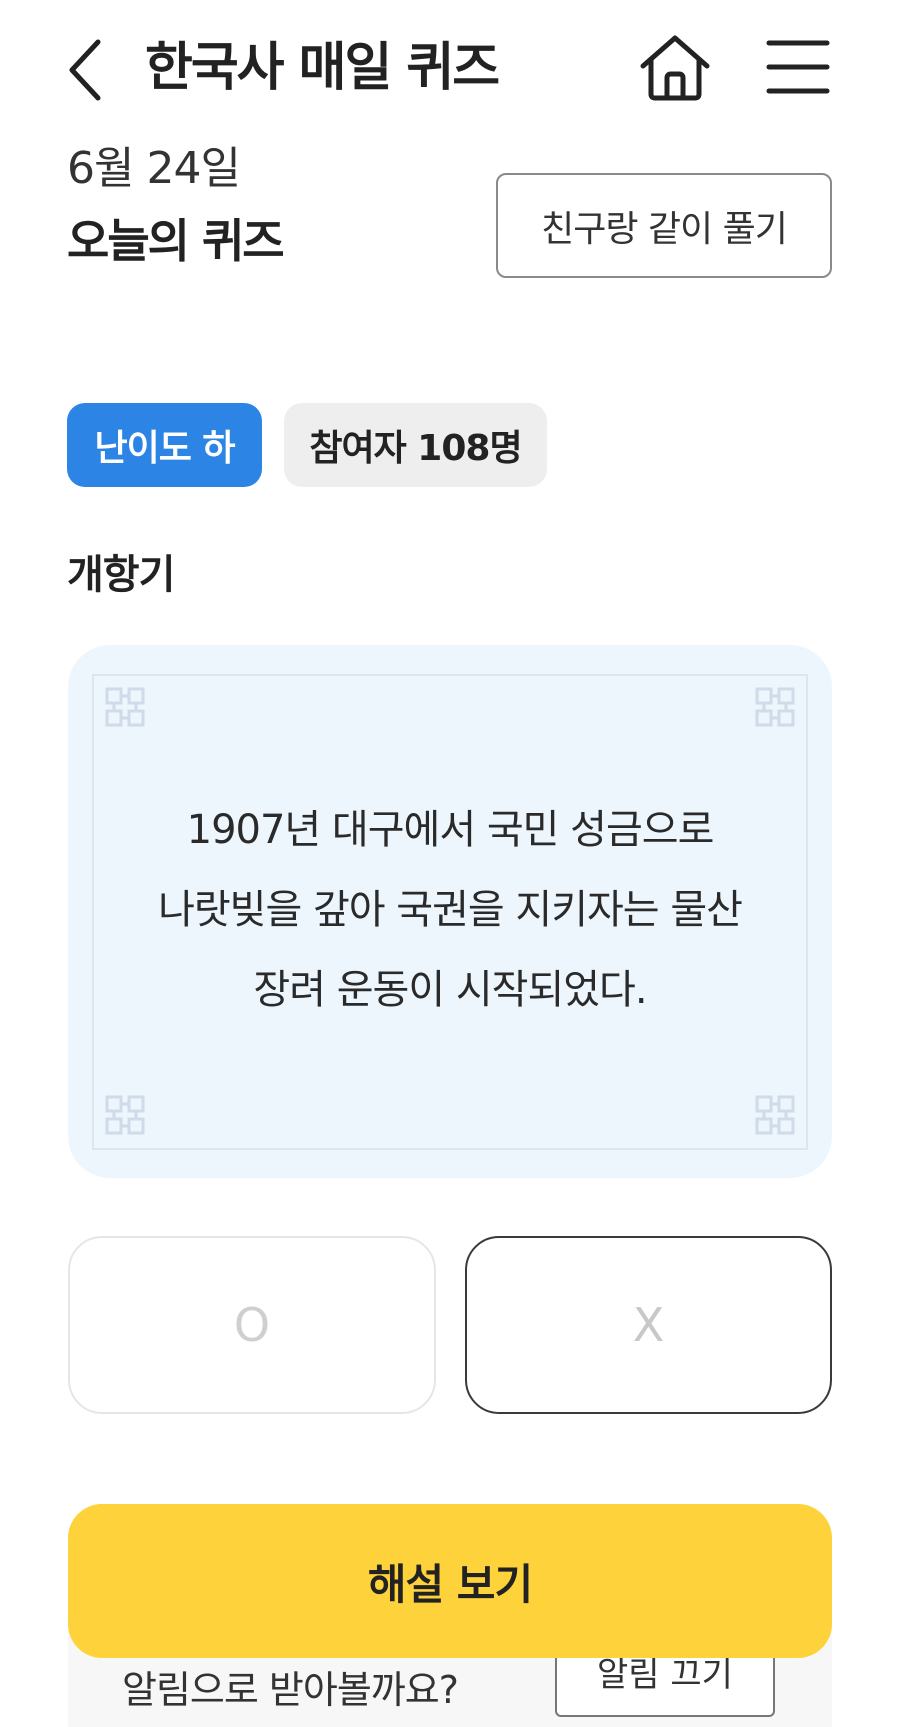 The height and width of the screenshot is (1727, 900). I want to click on back-button, so click(90, 70).